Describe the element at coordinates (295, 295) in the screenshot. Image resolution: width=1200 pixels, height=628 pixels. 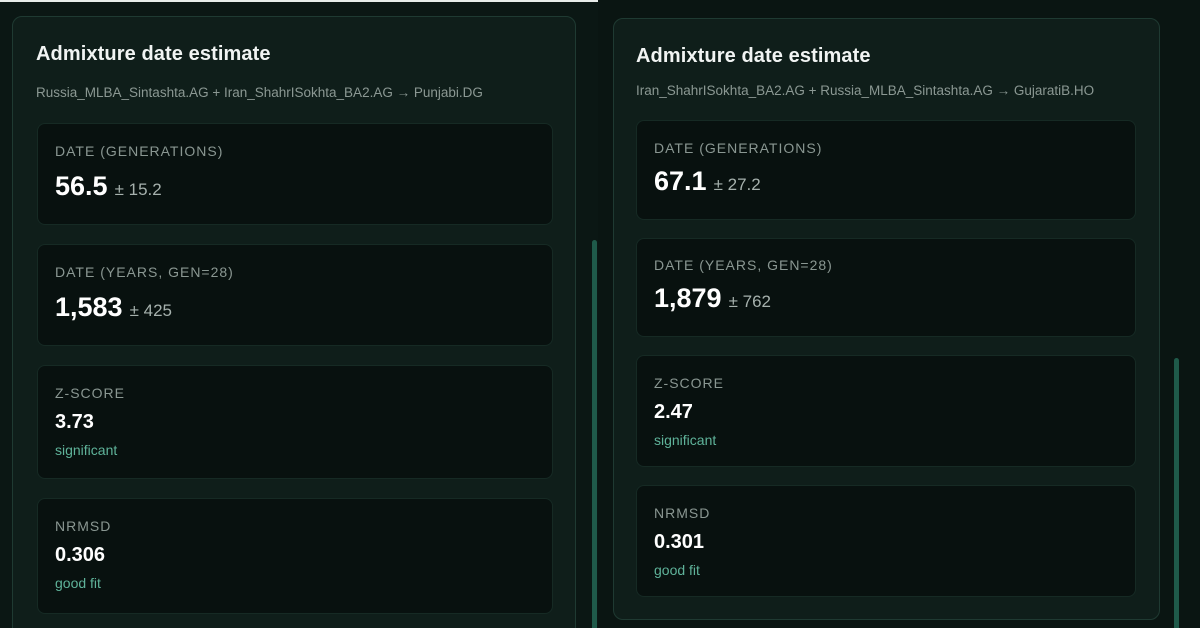
I see `date-years-card: DATE (YEARS, GEN=28) 1,583 ± 425` at that location.